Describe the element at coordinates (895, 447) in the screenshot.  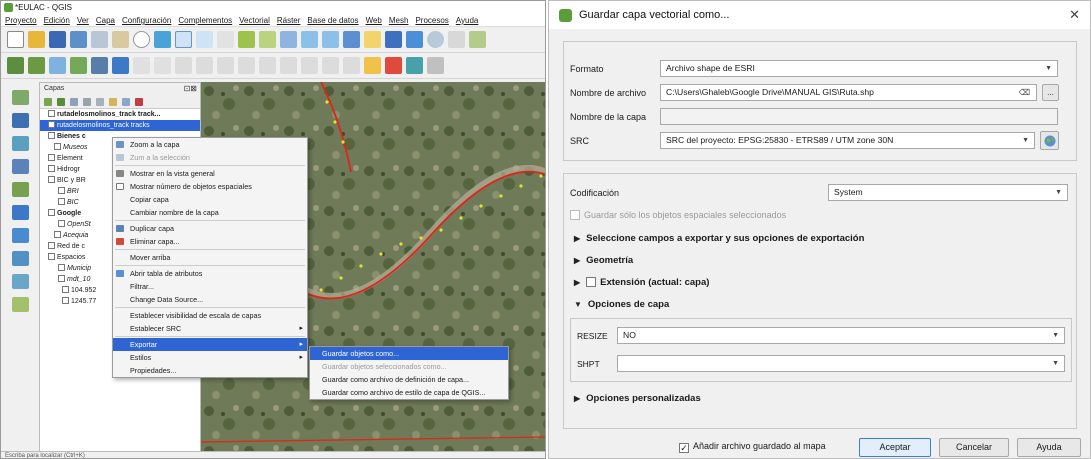
I see `accept-button: Aceptar` at that location.